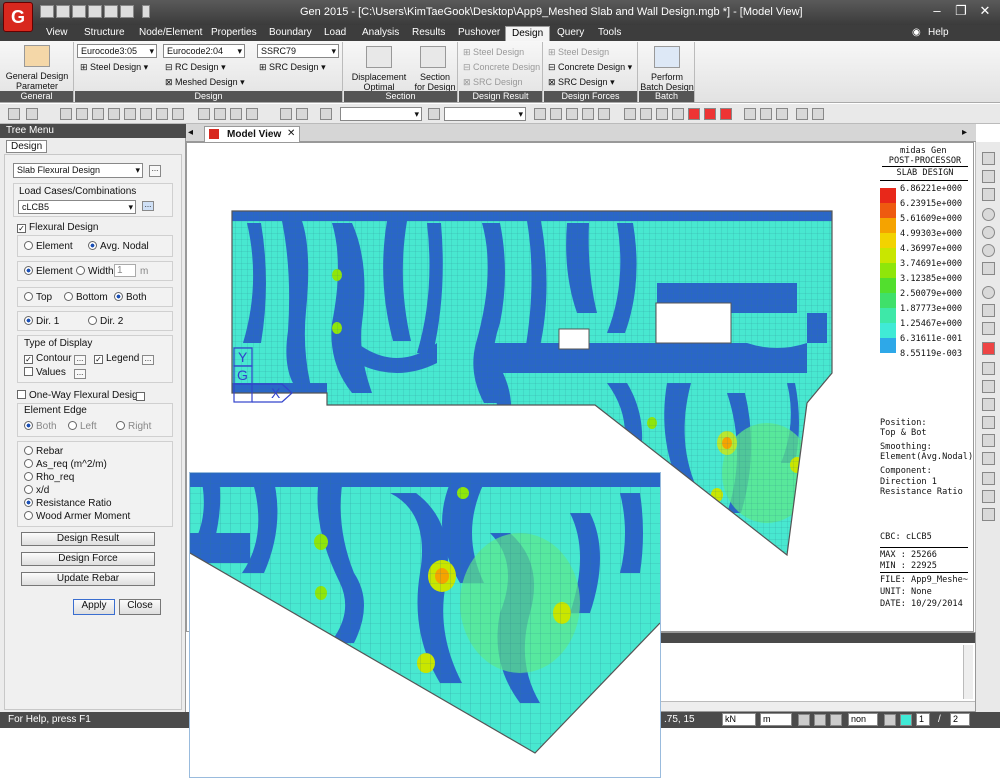 Image resolution: width=1000 pixels, height=780 pixels. Describe the element at coordinates (493, 52) in the screenshot. I see `result-steel-design-button: ⊞ Steel Design` at that location.